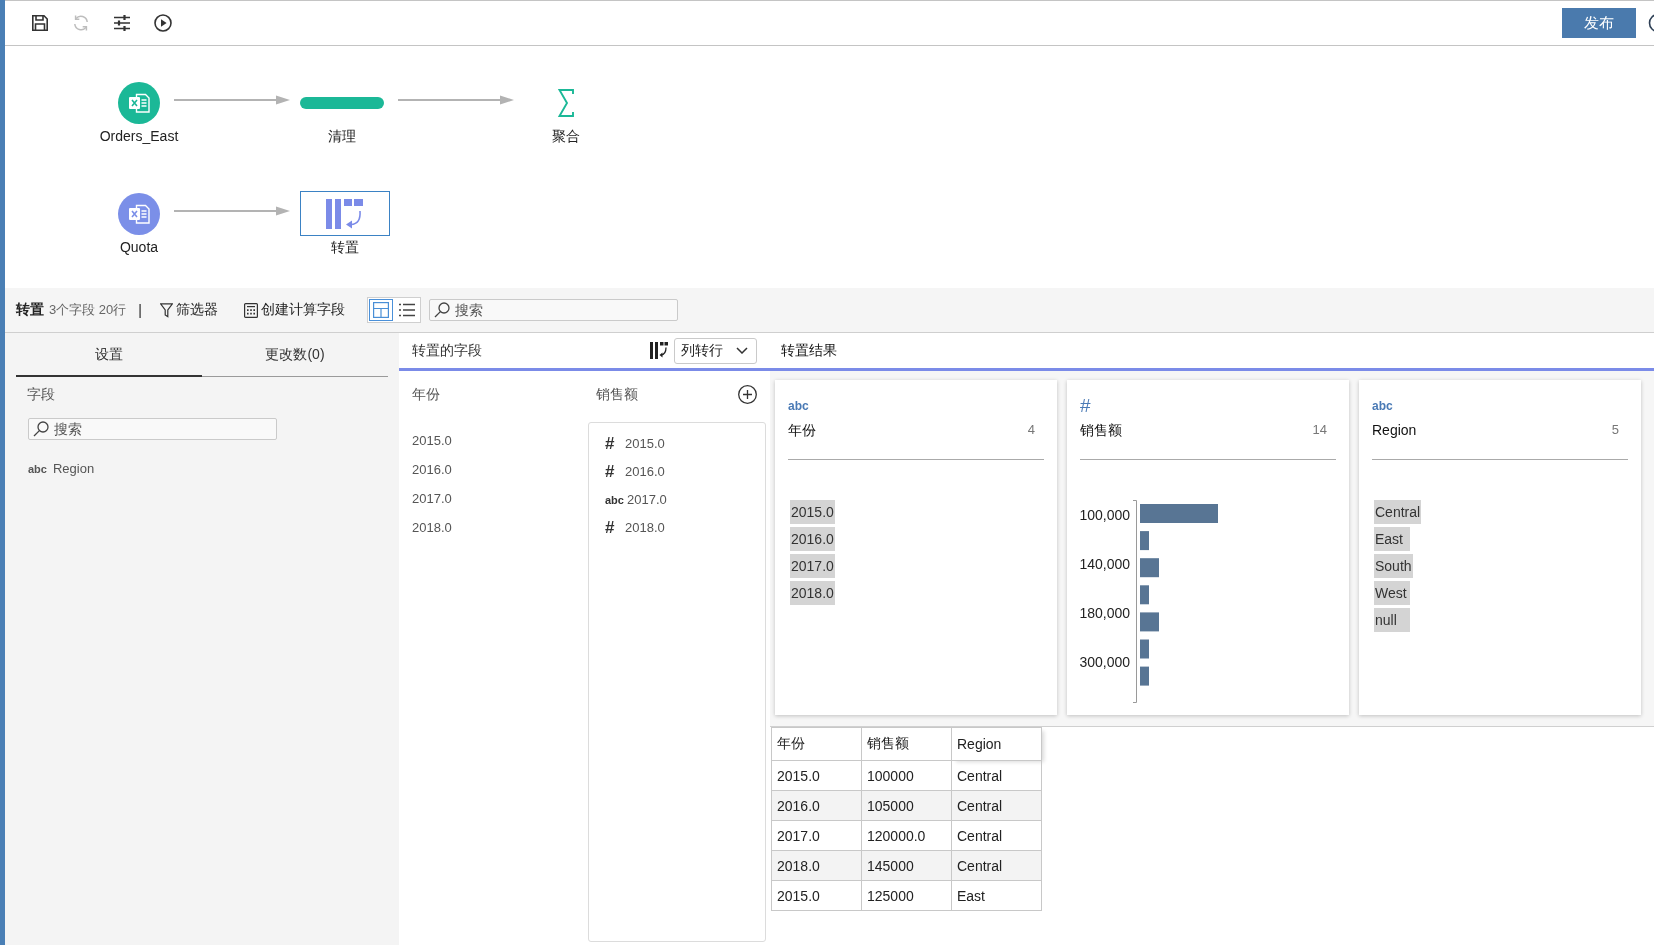  What do you see at coordinates (139, 247) in the screenshot?
I see `node-label: Quota` at bounding box center [139, 247].